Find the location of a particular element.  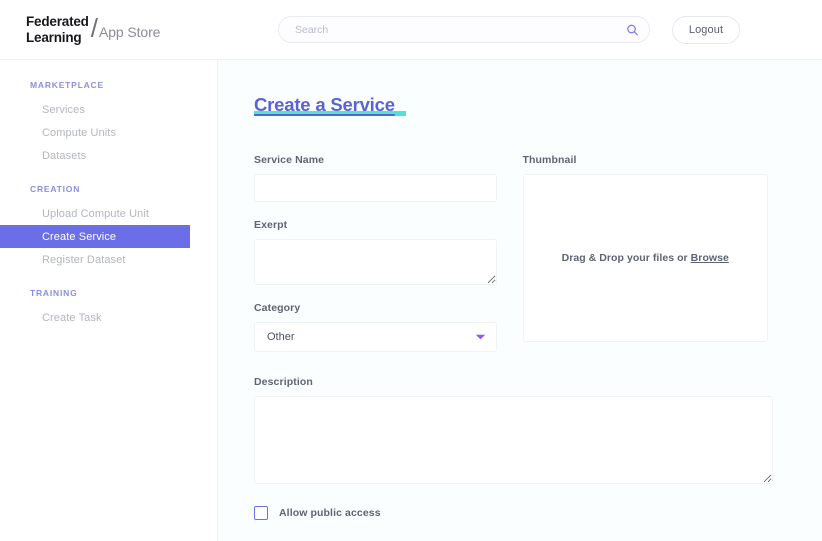

search-input is located at coordinates (464, 29).